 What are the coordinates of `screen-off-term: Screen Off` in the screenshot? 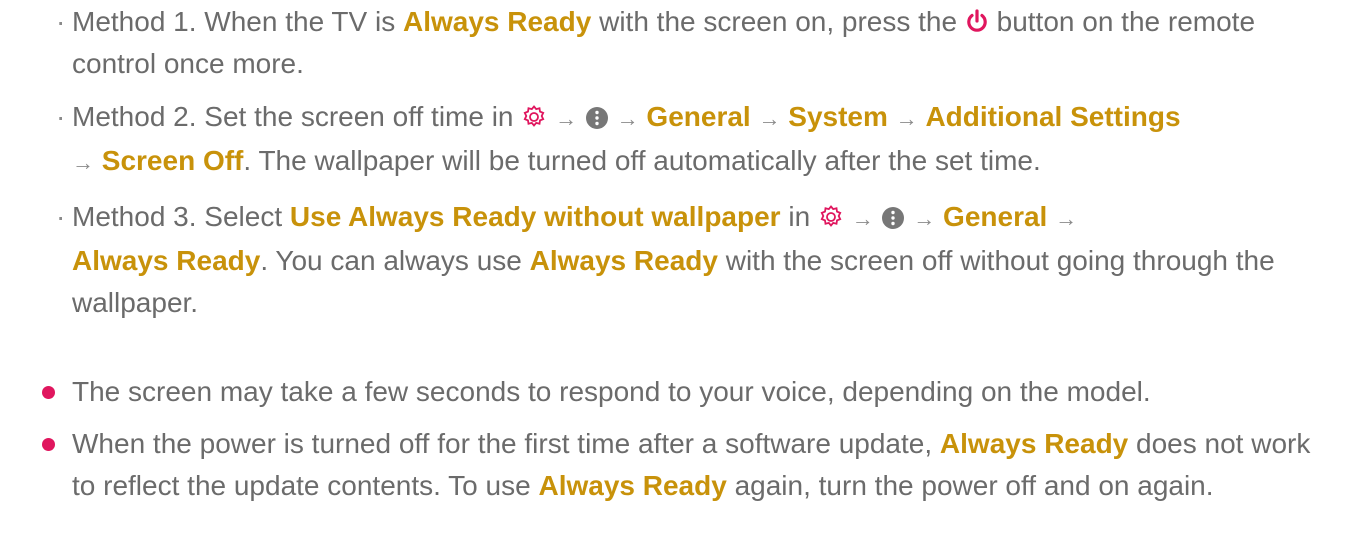 It's located at (172, 160).